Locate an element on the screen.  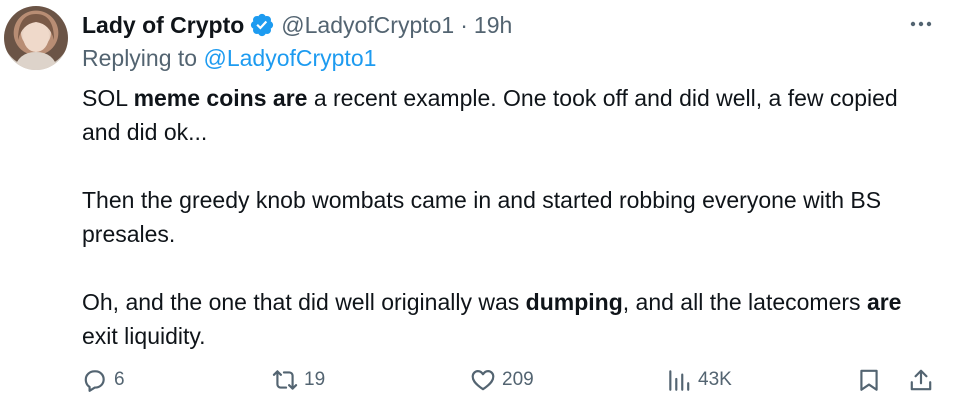
reply-icon is located at coordinates (94, 381).